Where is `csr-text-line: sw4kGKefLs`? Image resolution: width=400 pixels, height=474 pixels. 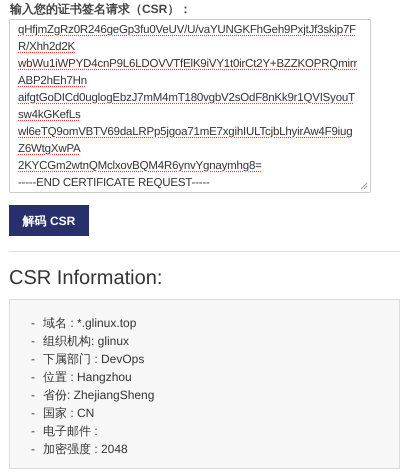 csr-text-line: sw4kGKefLs is located at coordinates (49, 115).